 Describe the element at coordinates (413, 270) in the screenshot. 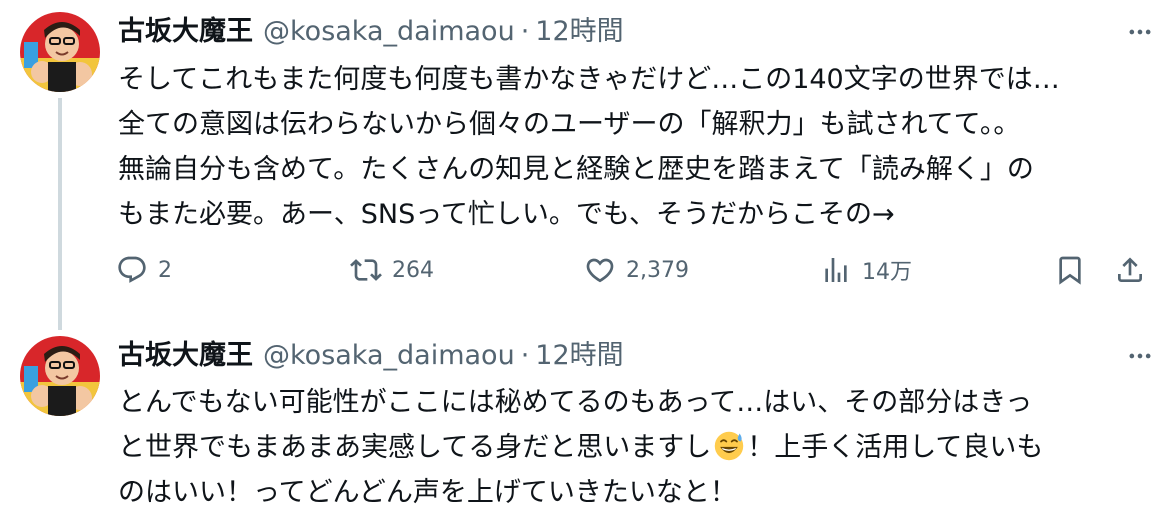

I see `retweet-count: 264` at that location.